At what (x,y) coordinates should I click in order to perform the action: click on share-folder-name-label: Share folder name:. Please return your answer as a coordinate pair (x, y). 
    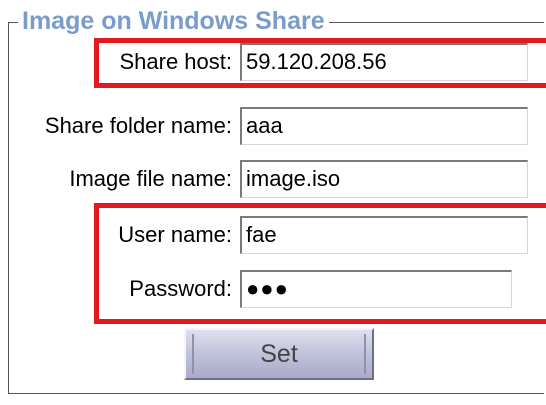
    Looking at the image, I should click on (138, 125).